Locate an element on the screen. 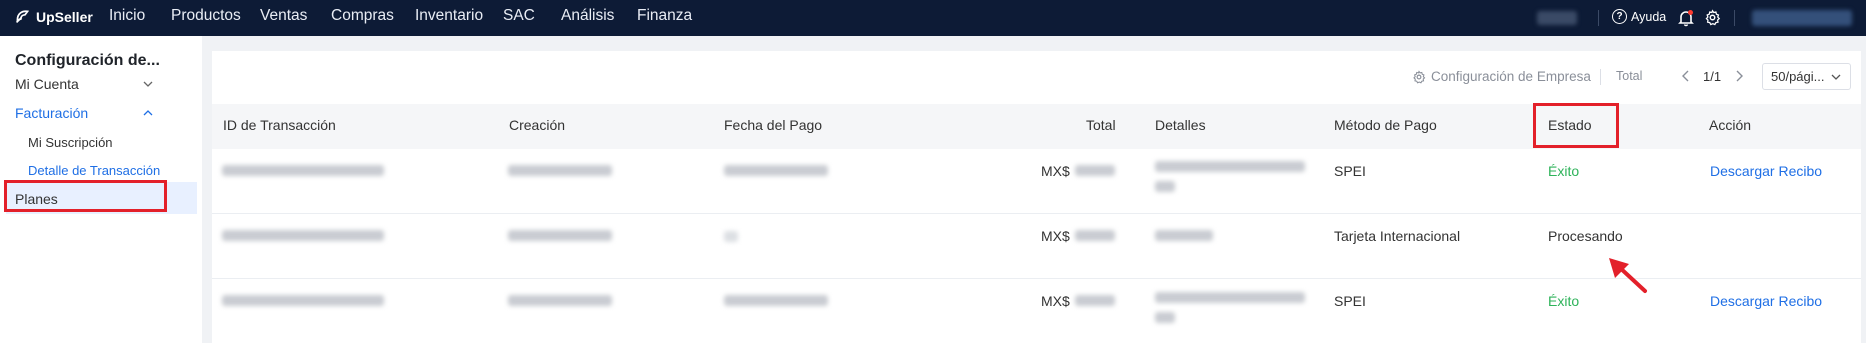 The image size is (1866, 343). brand-logo: UpSeller is located at coordinates (53, 16).